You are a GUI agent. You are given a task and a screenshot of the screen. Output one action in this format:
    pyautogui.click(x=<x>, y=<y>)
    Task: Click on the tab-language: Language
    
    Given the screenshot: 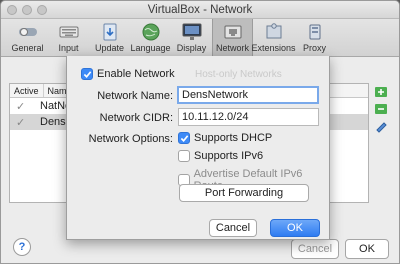 What is the action you would take?
    pyautogui.click(x=150, y=38)
    